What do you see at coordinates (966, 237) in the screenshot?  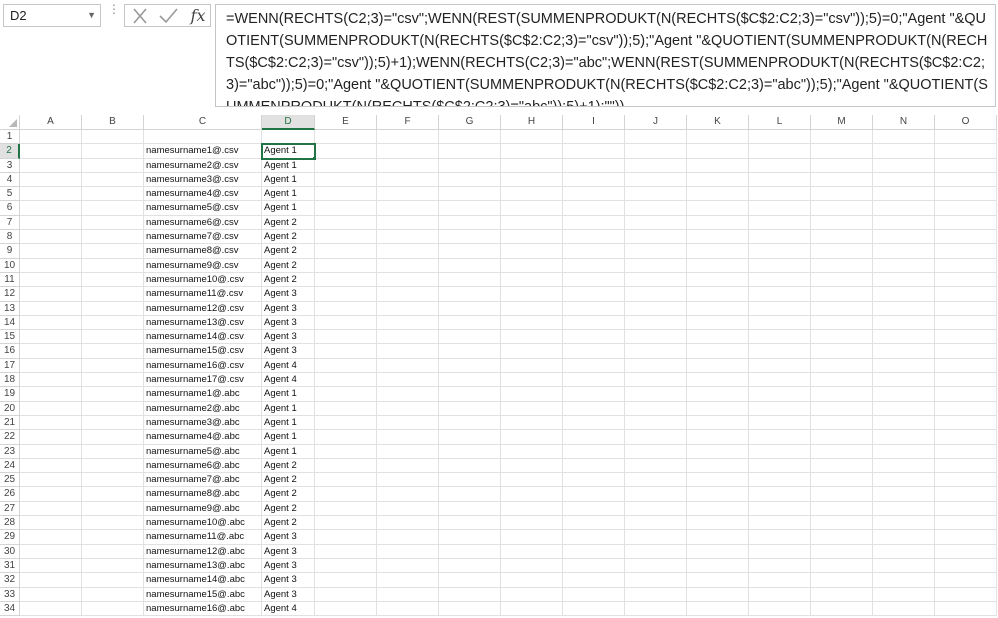 I see `cell-o8` at bounding box center [966, 237].